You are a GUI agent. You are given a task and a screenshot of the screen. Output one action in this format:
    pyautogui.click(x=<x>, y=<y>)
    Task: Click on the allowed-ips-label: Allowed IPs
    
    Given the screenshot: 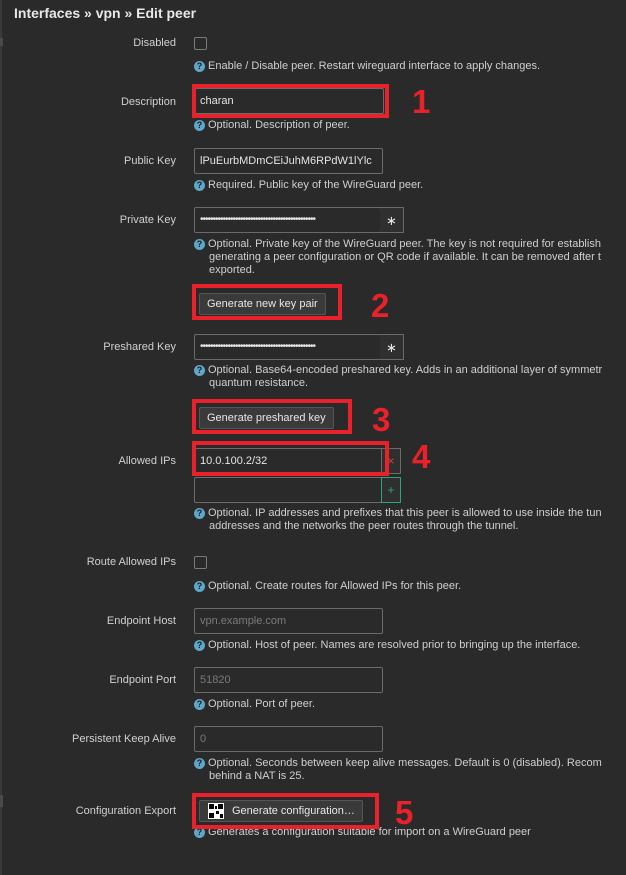 What is the action you would take?
    pyautogui.click(x=147, y=461)
    